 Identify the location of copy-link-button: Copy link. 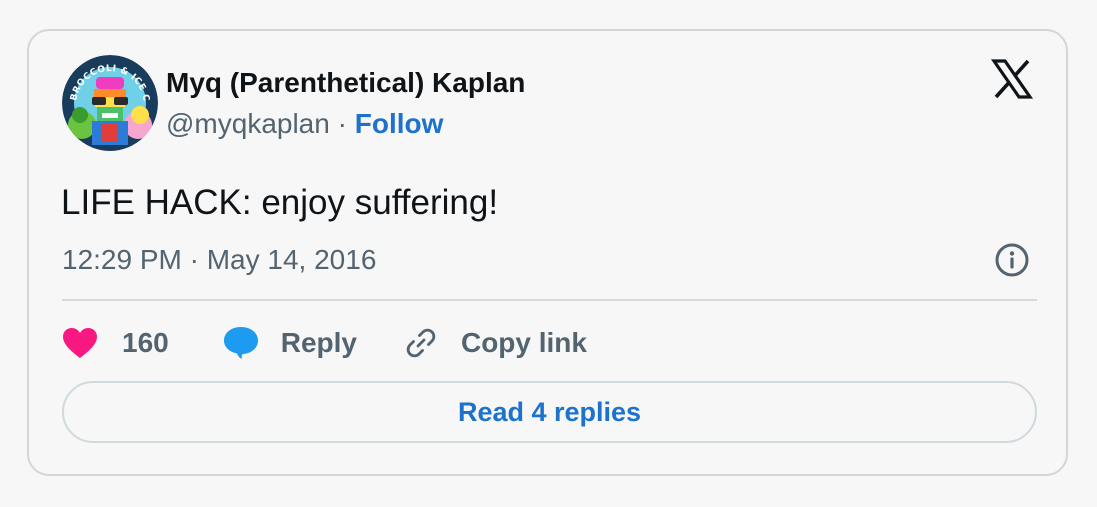
(495, 343).